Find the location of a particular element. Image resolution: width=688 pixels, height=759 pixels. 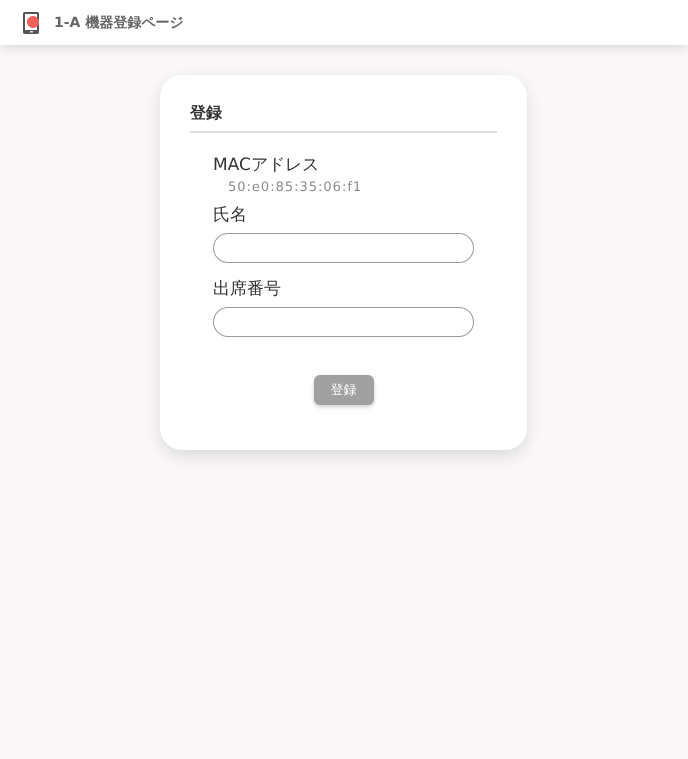

register-button: 登録 is located at coordinates (344, 390).